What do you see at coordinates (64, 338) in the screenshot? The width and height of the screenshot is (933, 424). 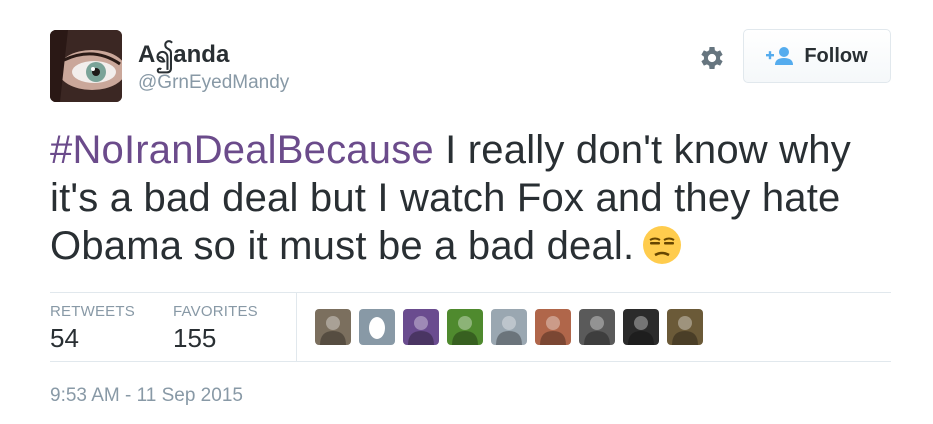 I see `retweets-count: 54` at bounding box center [64, 338].